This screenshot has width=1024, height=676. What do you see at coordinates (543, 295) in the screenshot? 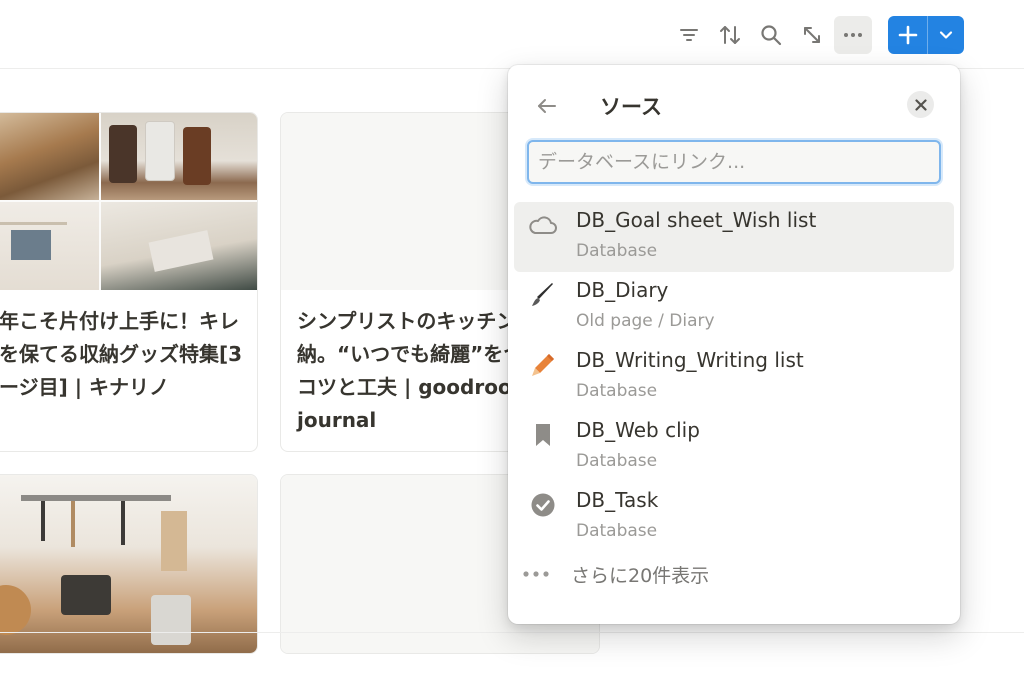
I see `brush-icon` at bounding box center [543, 295].